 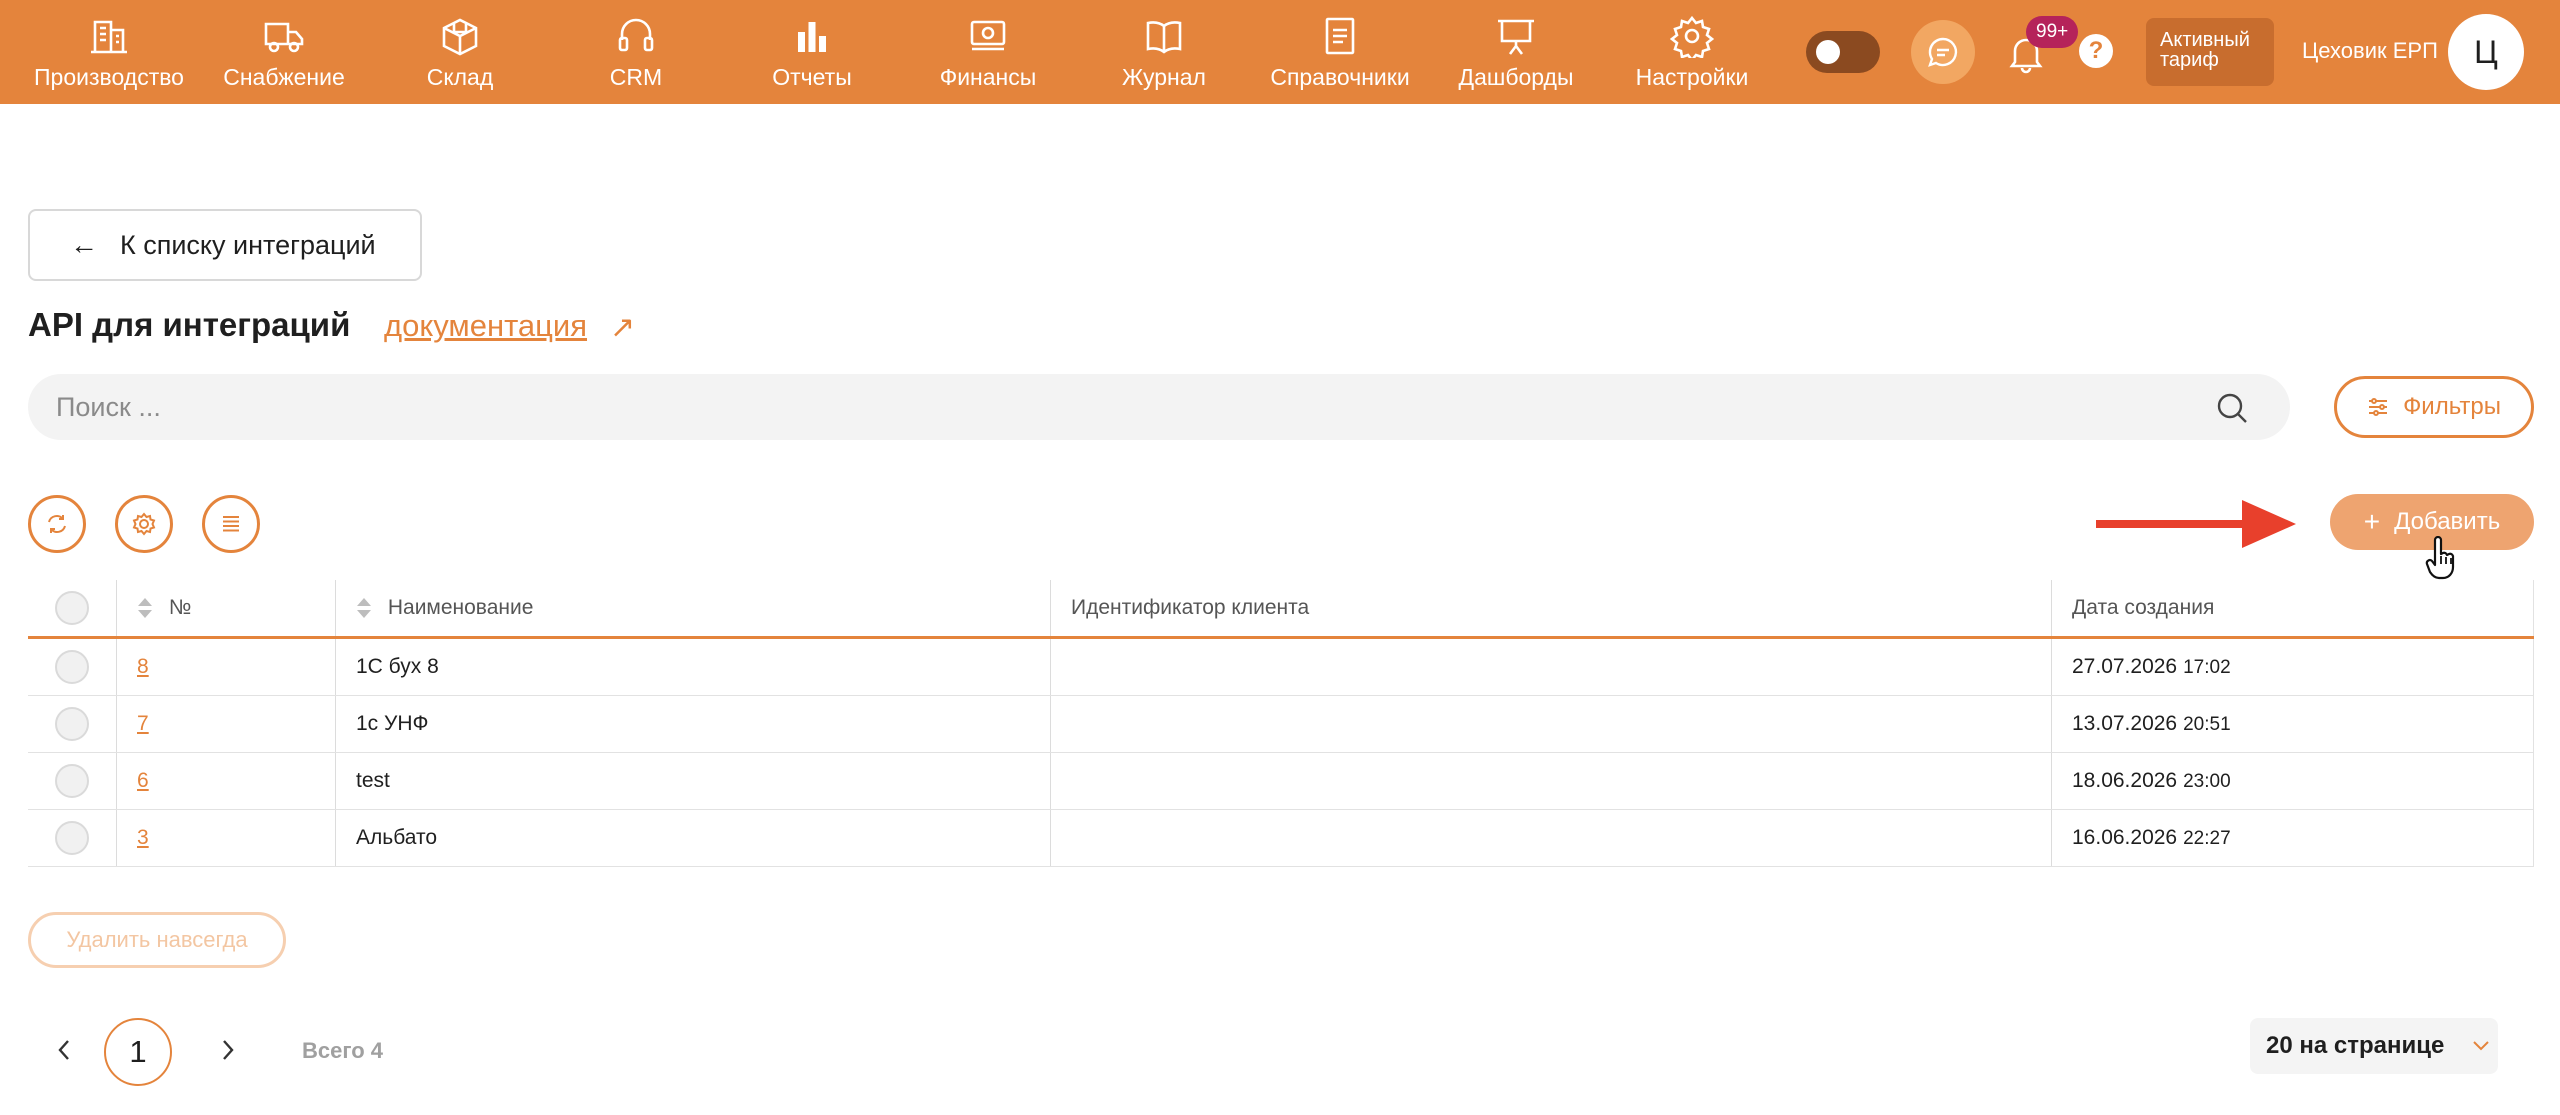 I want to click on table-row: 7 1с УНФ 13.07.2026 20:51, so click(x=1281, y=724).